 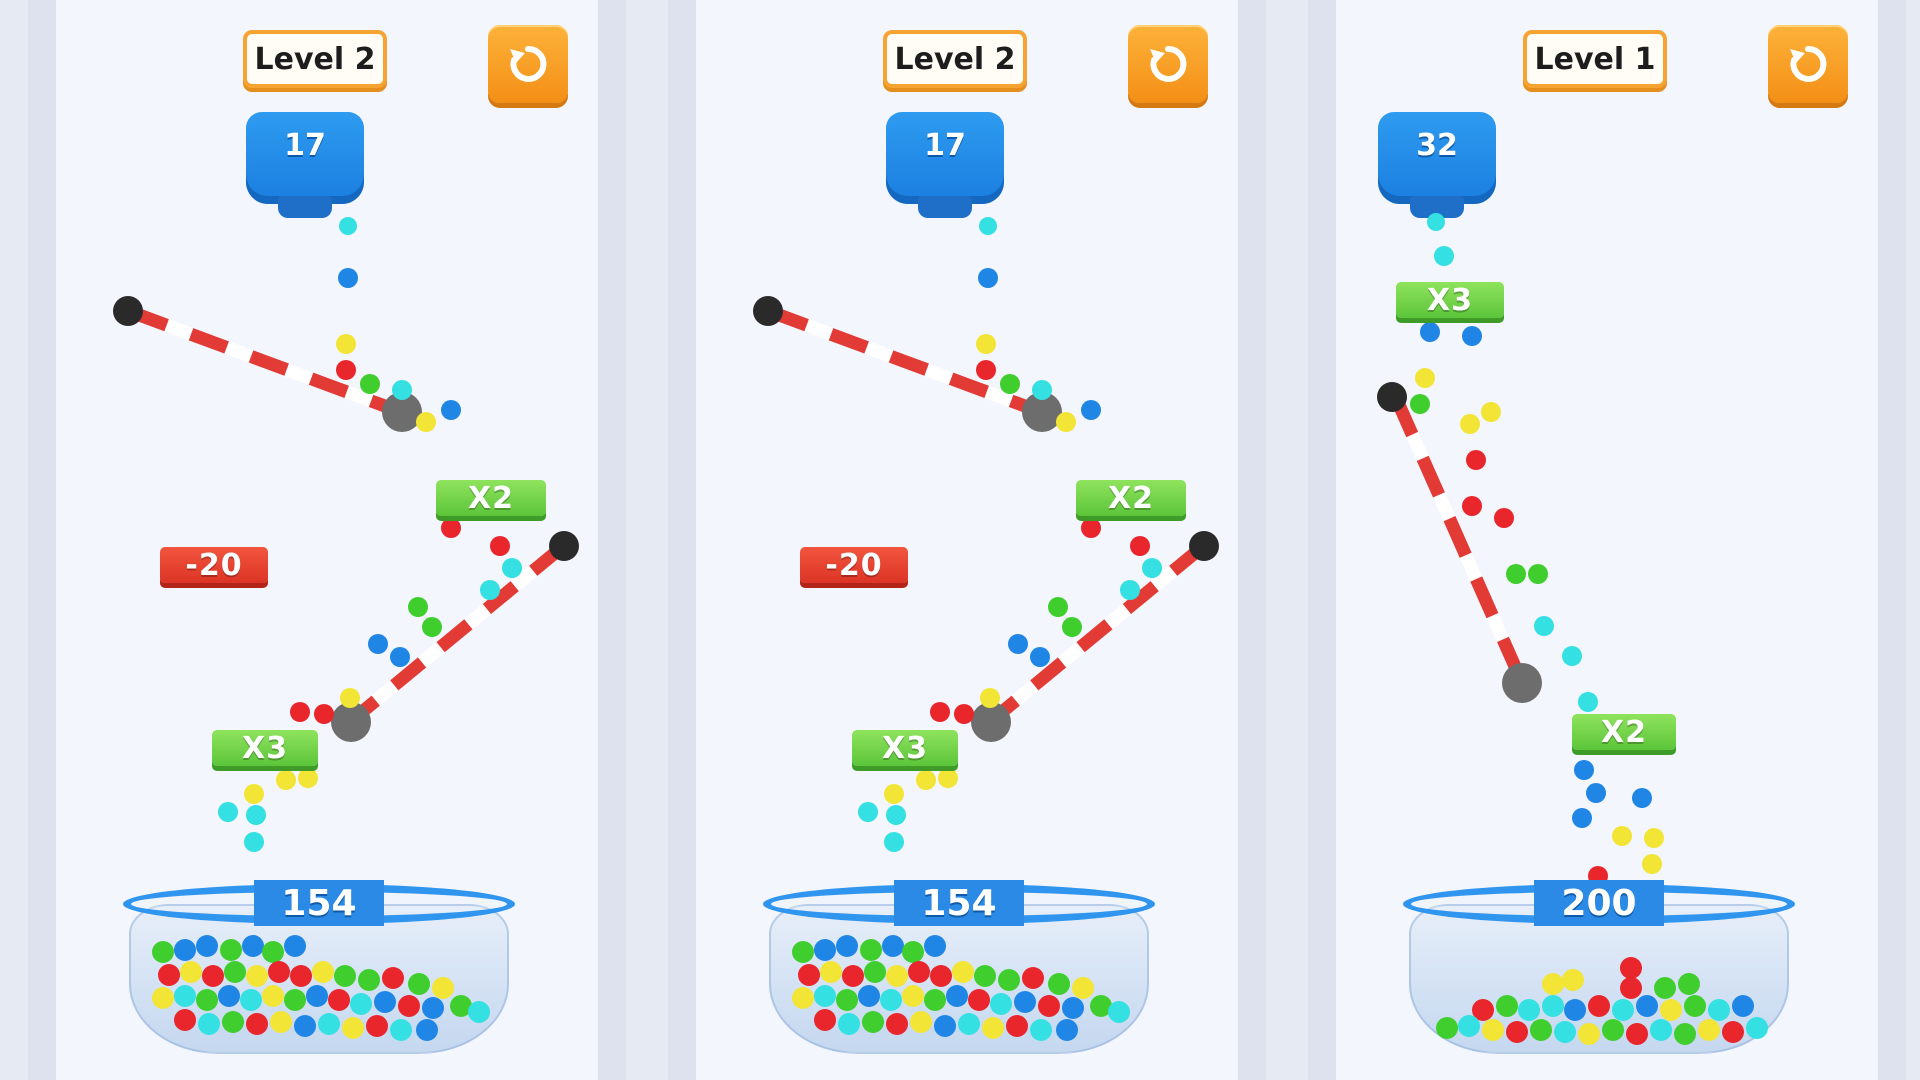 What do you see at coordinates (1599, 903) in the screenshot?
I see `basket-score: 200` at bounding box center [1599, 903].